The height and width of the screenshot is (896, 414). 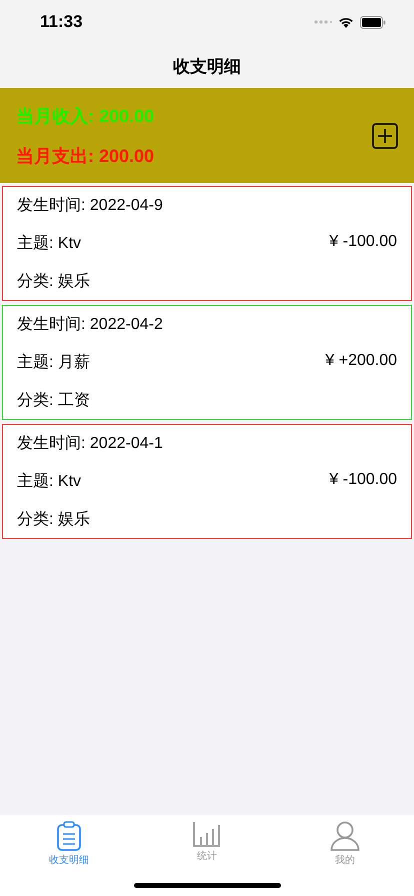 What do you see at coordinates (207, 67) in the screenshot?
I see `page-title: 收支明细` at bounding box center [207, 67].